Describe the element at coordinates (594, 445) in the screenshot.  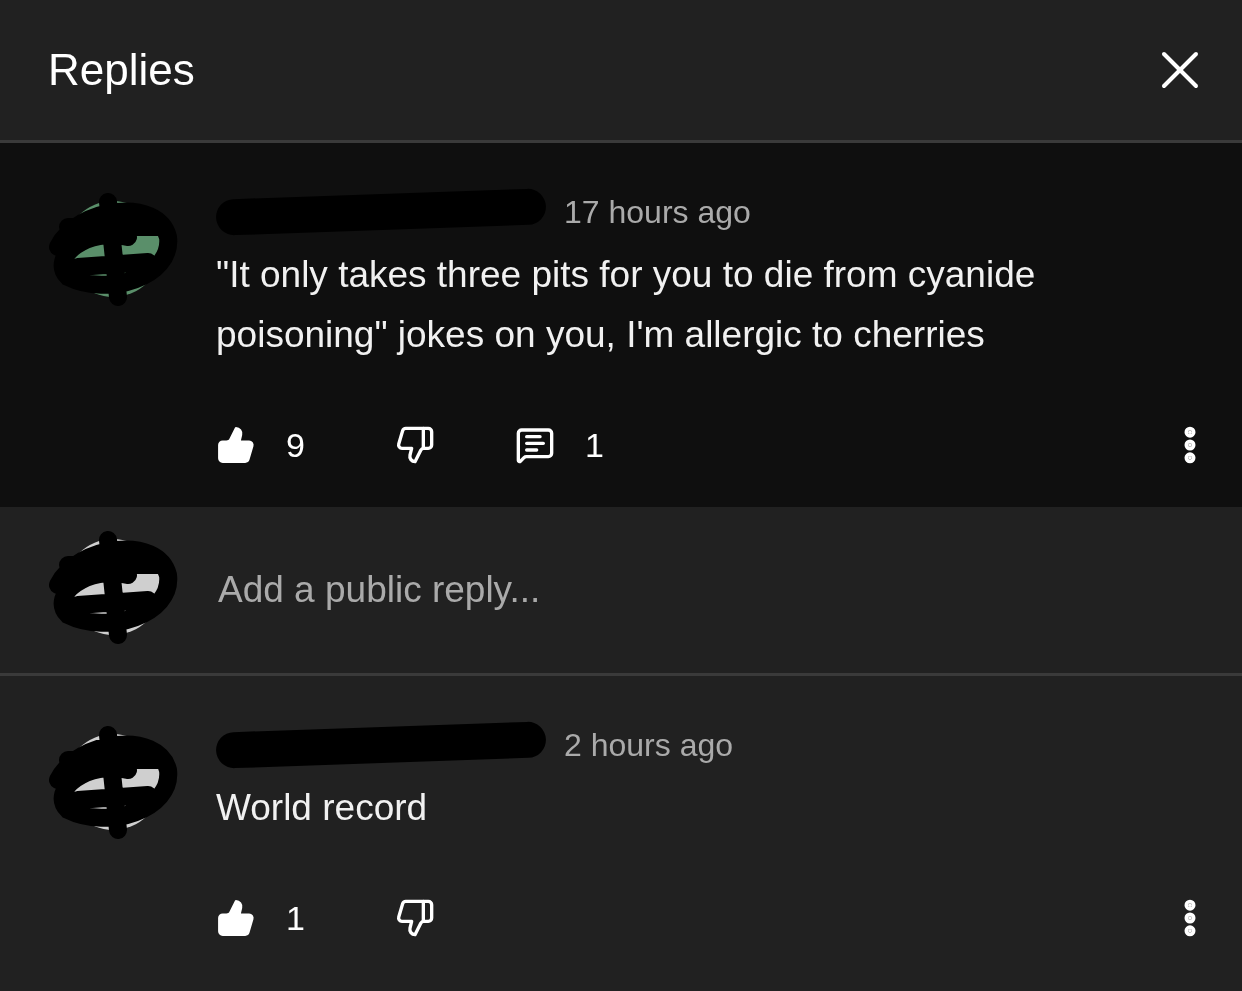
I see `reply-count: 1` at that location.